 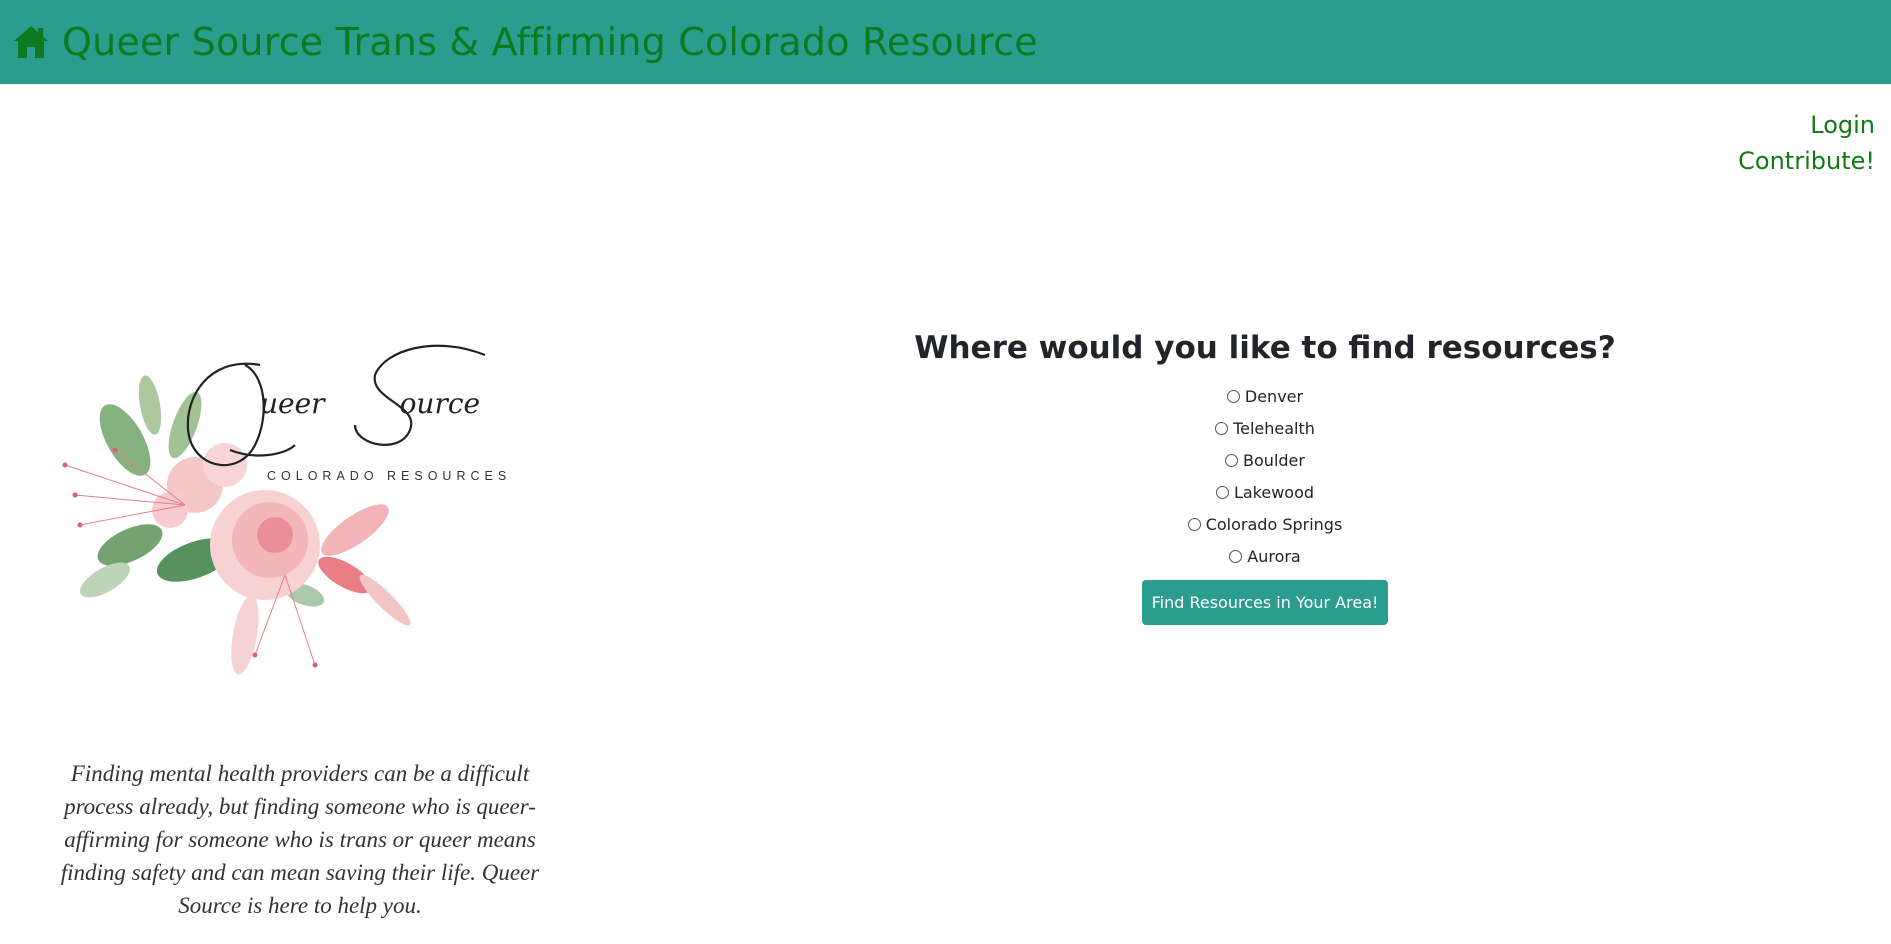 I want to click on contribute-link: Contribute!, so click(x=1806, y=161).